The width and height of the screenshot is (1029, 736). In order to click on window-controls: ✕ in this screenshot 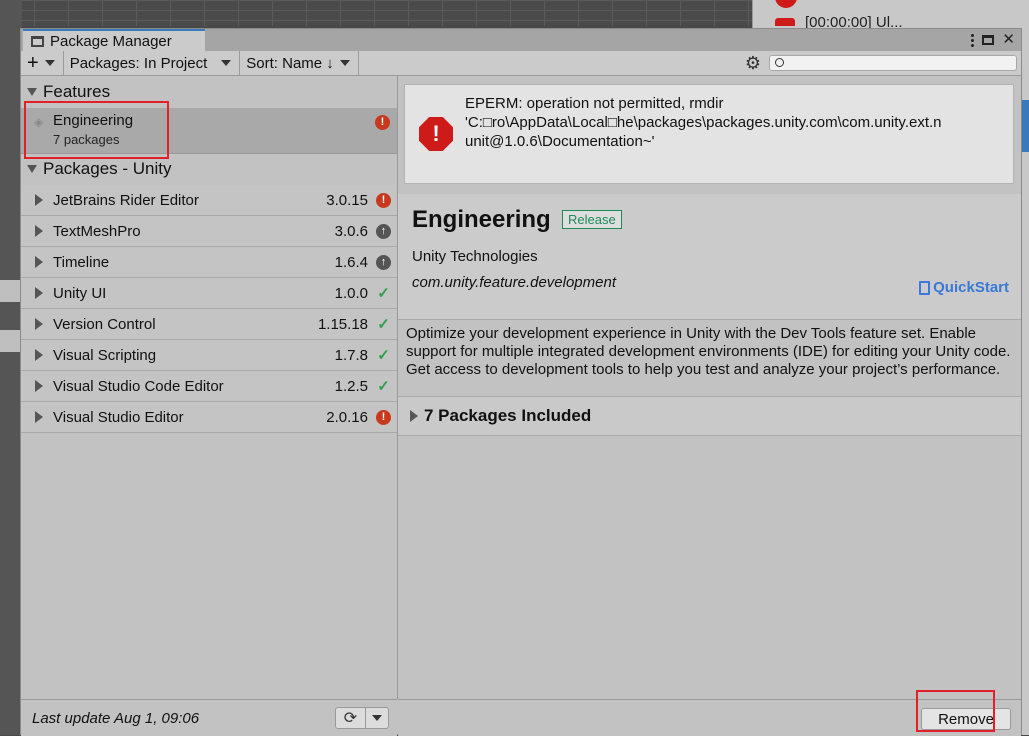, I will do `click(993, 40)`.